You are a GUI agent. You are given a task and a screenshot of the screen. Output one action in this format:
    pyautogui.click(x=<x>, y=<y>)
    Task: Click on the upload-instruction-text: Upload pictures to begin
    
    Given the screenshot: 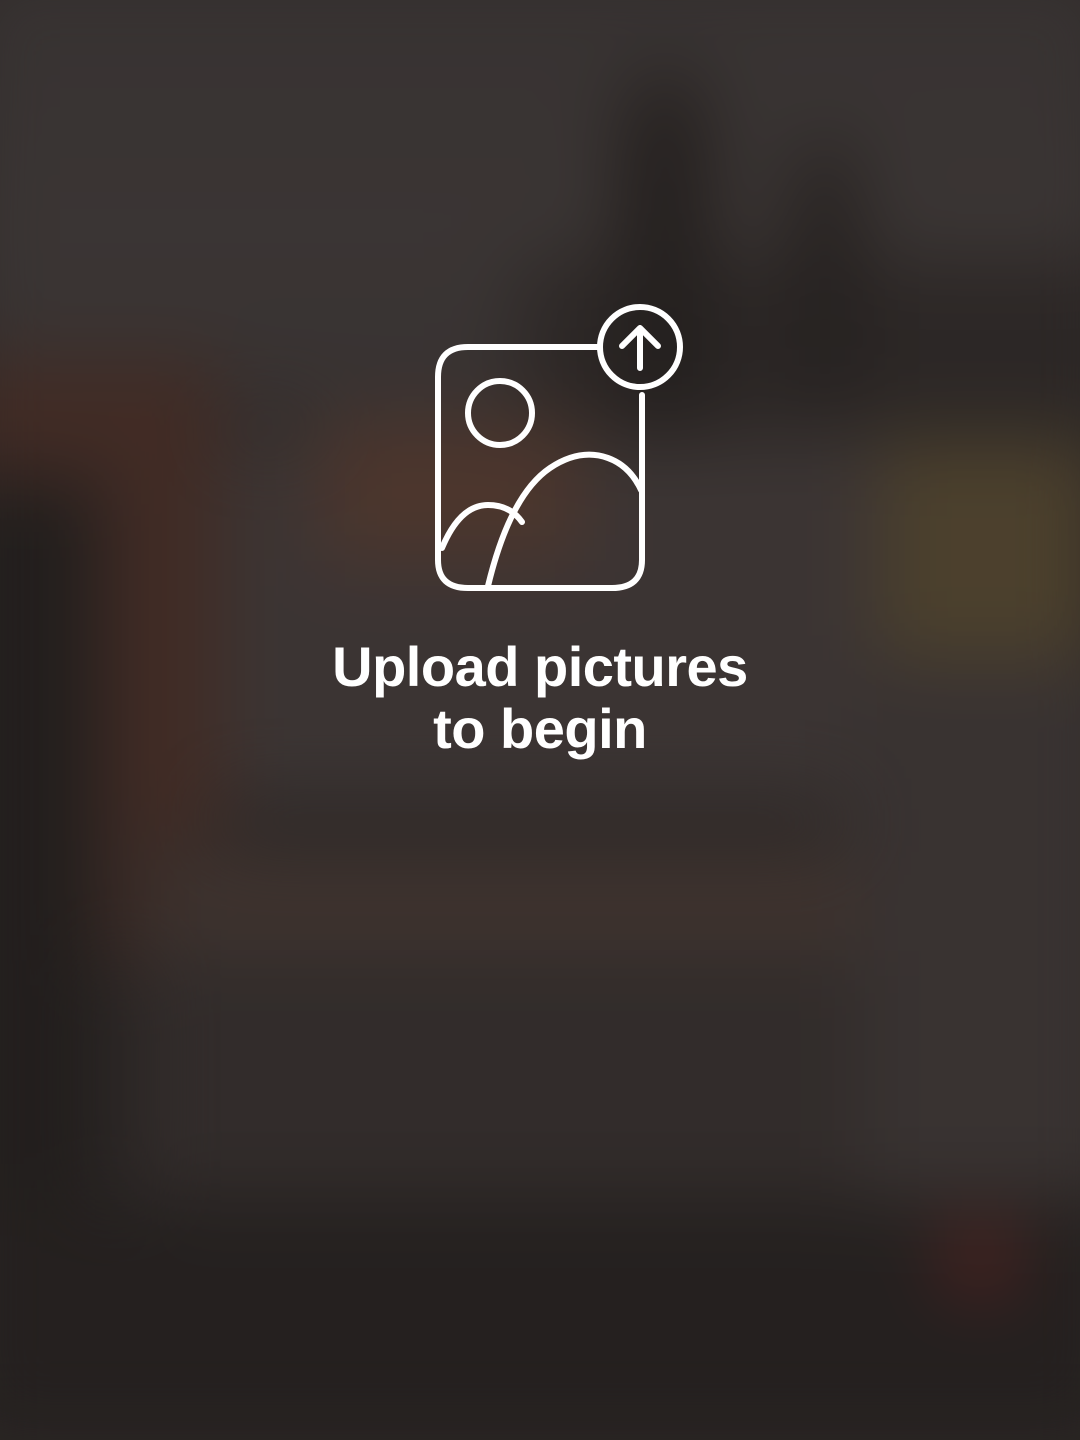 What is the action you would take?
    pyautogui.click(x=540, y=698)
    